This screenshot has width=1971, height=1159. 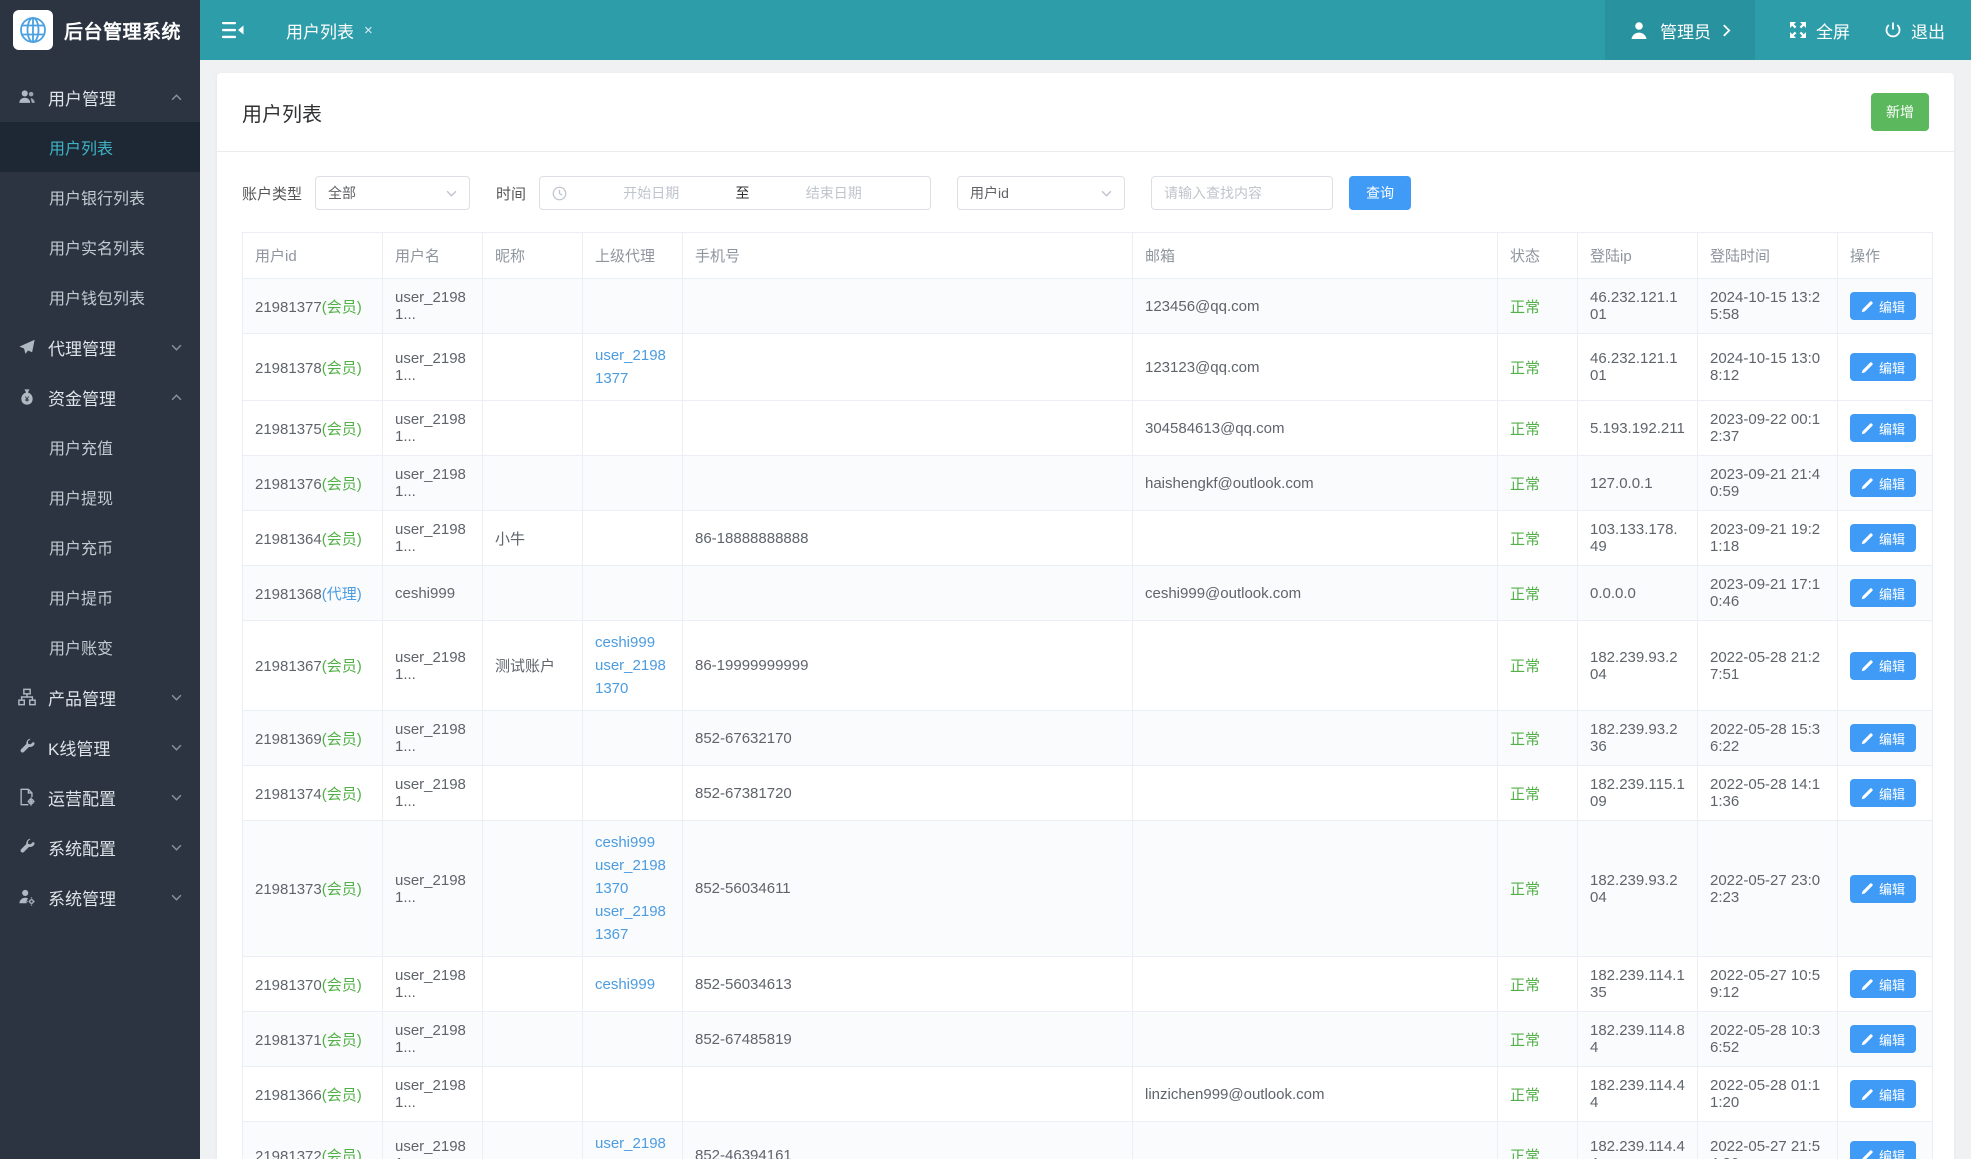 What do you see at coordinates (312, 984) in the screenshot?
I see `cell-user-id: 21981370(会员)` at bounding box center [312, 984].